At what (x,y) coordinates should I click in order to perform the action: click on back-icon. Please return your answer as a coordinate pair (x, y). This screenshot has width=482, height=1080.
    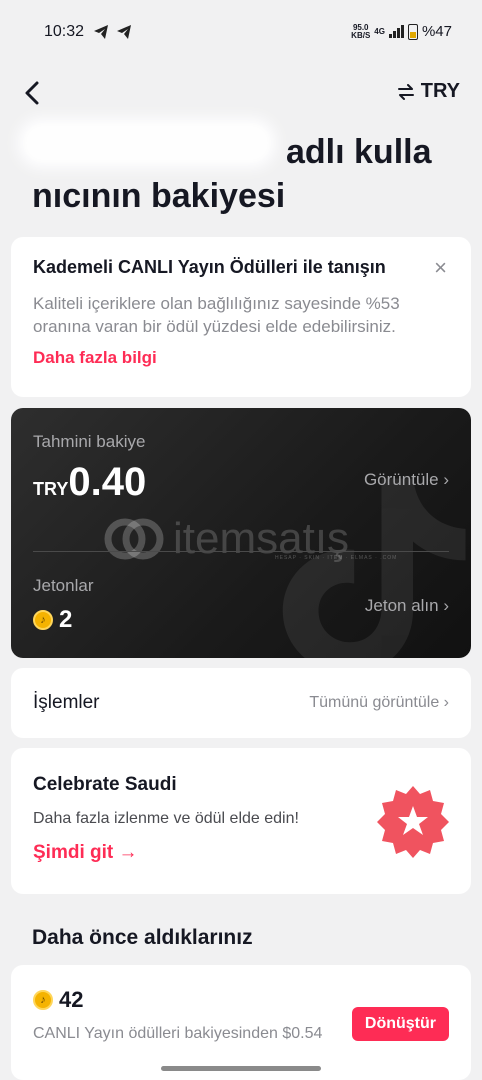
    Looking at the image, I should click on (33, 93).